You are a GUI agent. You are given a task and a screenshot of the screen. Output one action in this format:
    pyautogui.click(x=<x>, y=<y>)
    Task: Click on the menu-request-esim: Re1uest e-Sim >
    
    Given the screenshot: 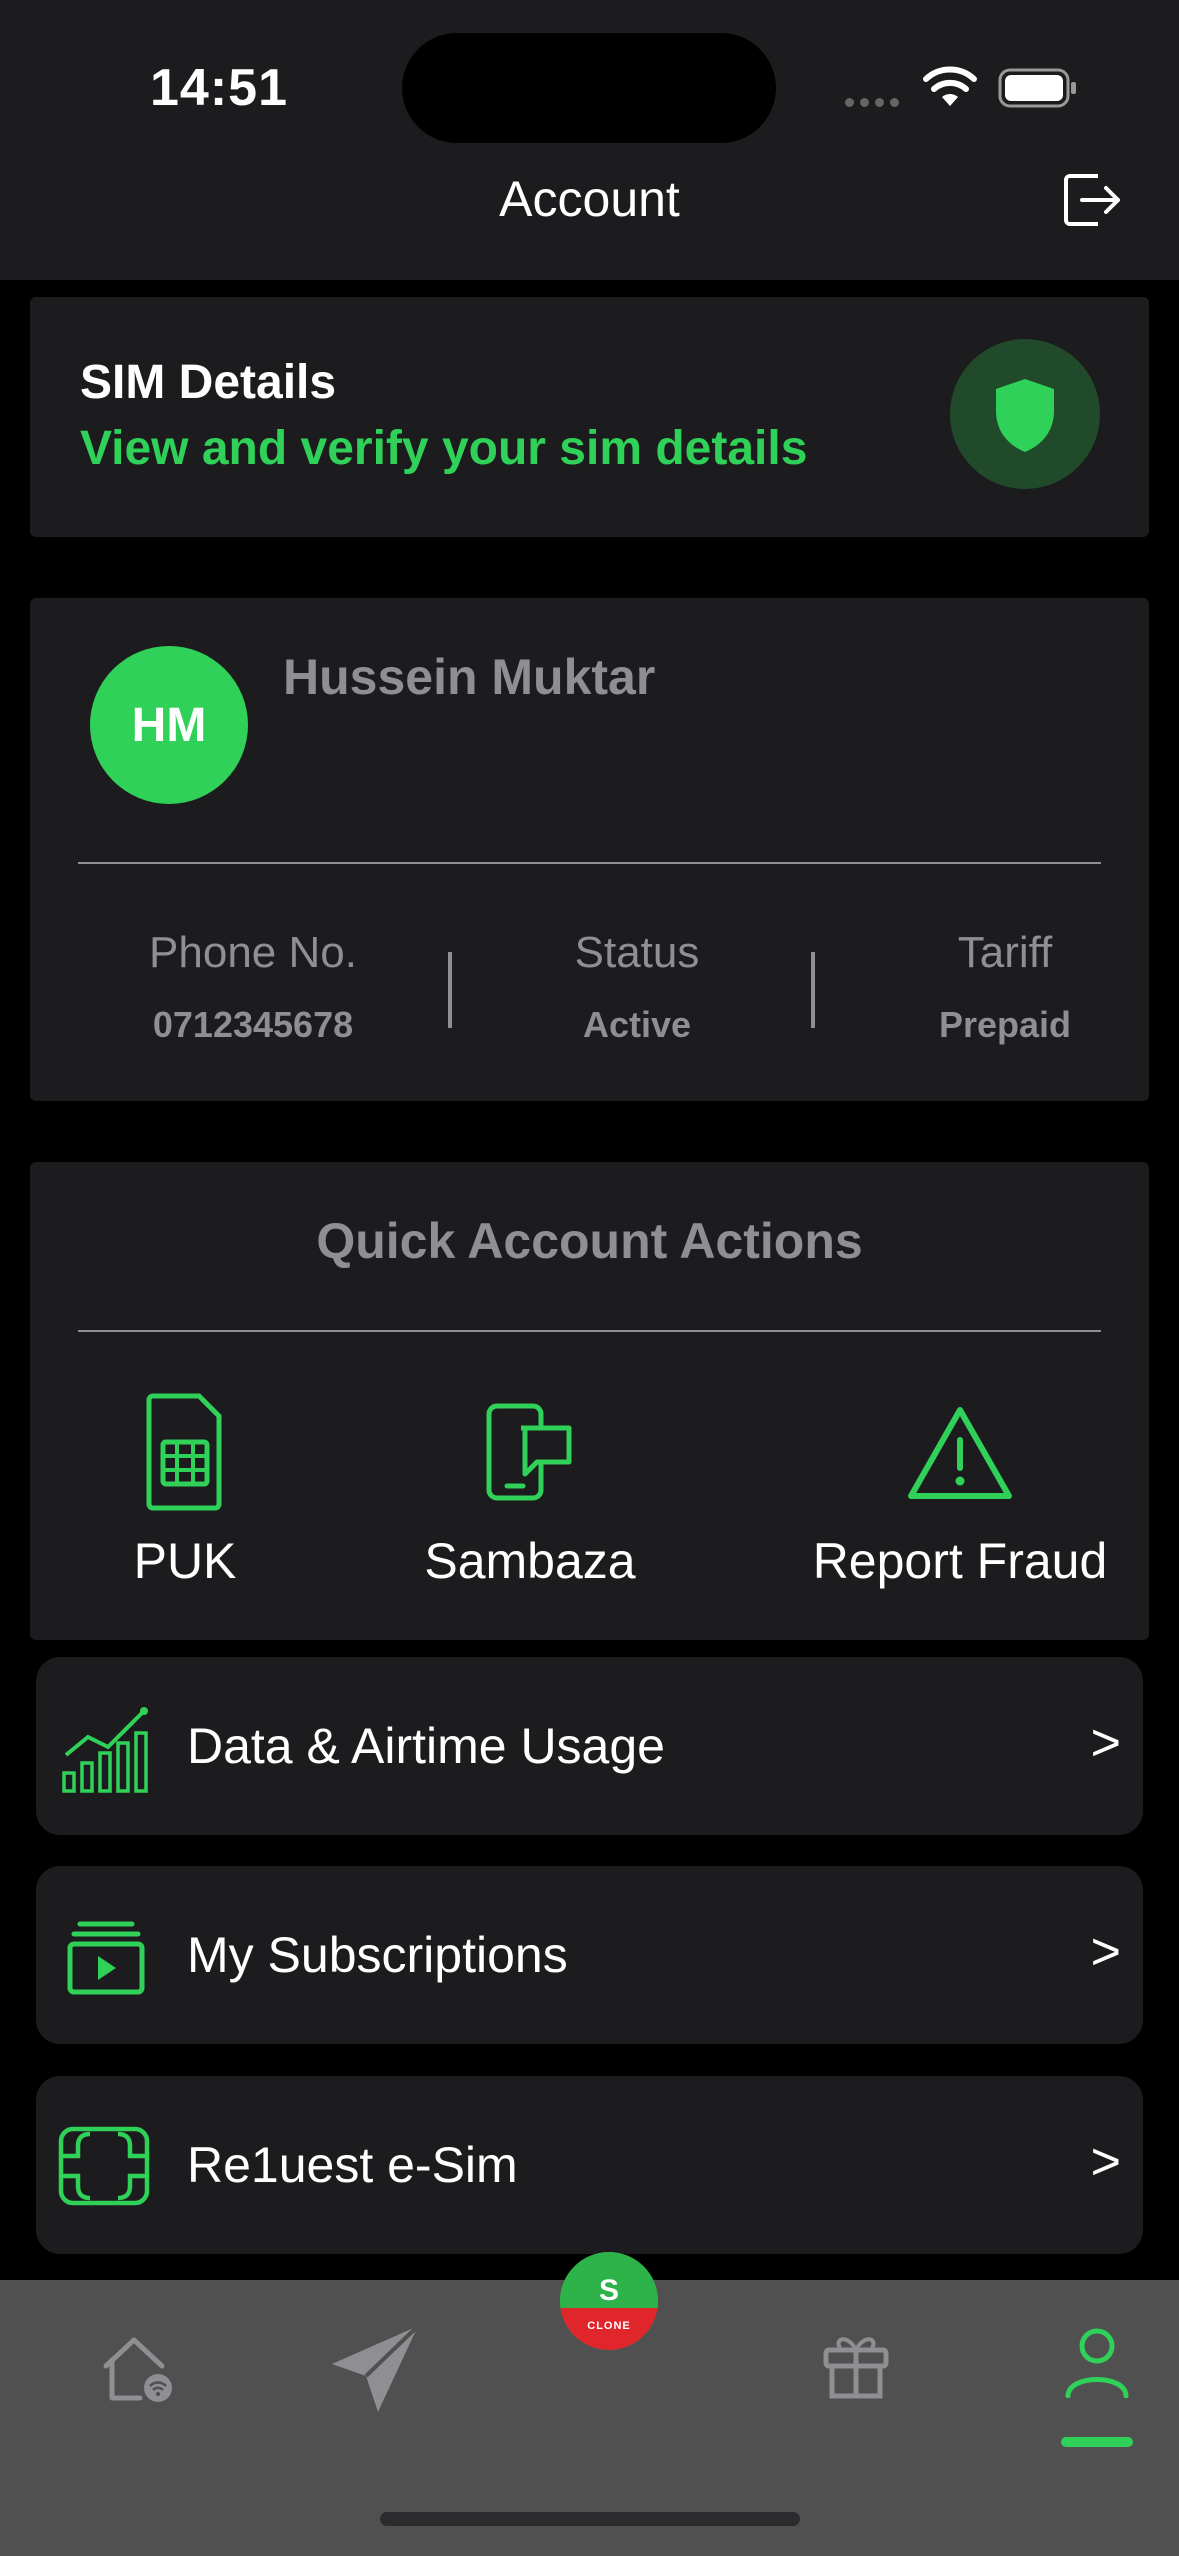 What is the action you would take?
    pyautogui.click(x=589, y=2165)
    